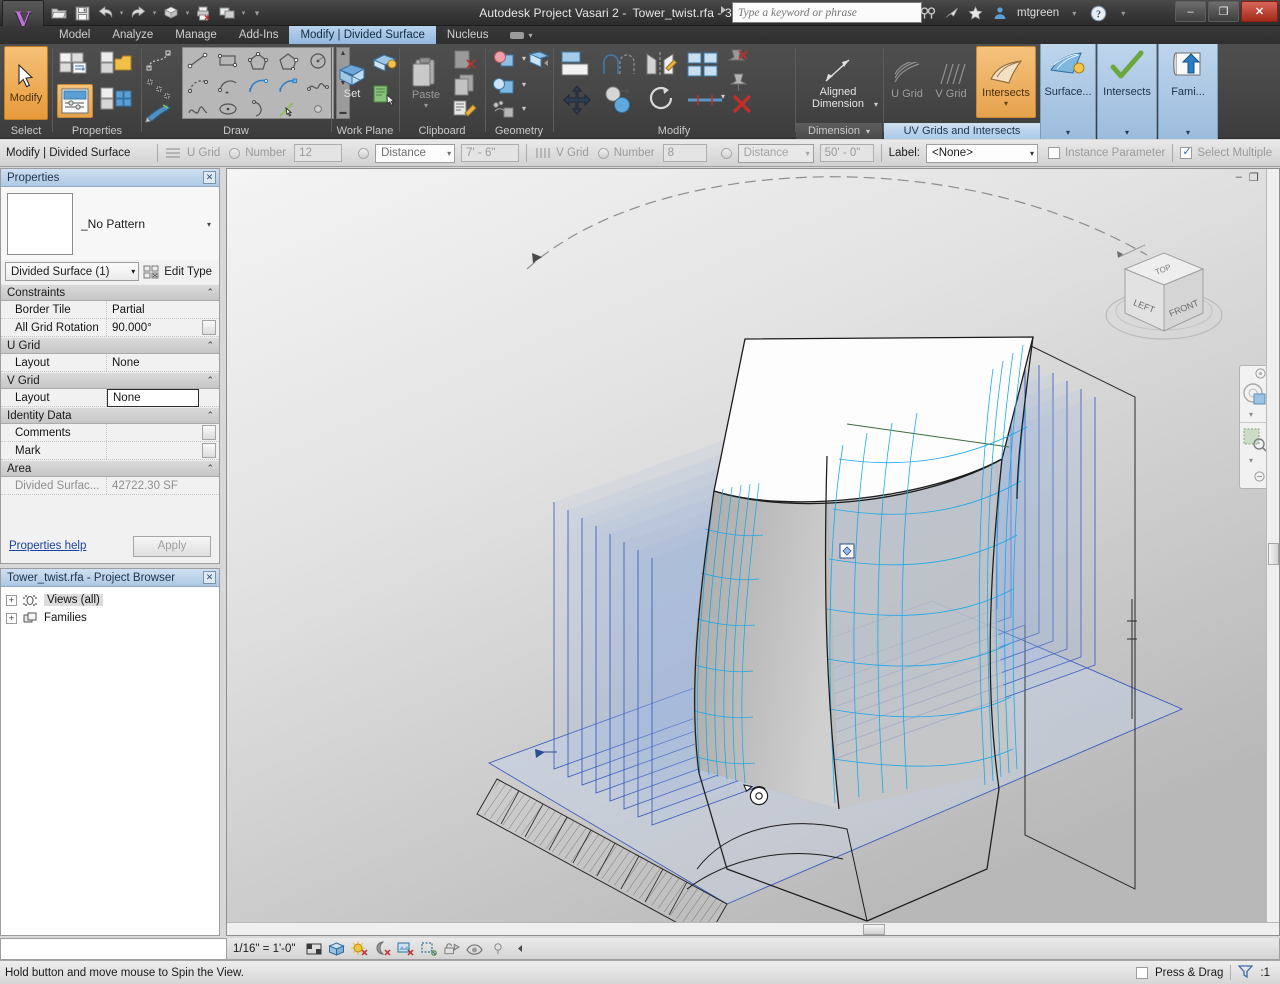 The image size is (1280, 984). What do you see at coordinates (1239, 177) in the screenshot?
I see `view-minimize-button: –` at bounding box center [1239, 177].